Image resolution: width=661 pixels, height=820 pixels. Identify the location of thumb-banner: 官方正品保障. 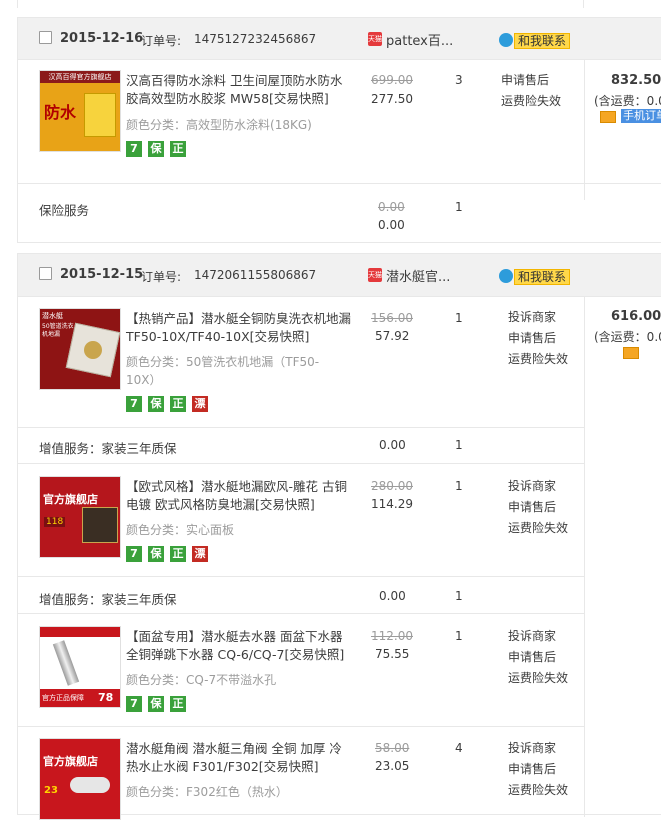
(63, 698).